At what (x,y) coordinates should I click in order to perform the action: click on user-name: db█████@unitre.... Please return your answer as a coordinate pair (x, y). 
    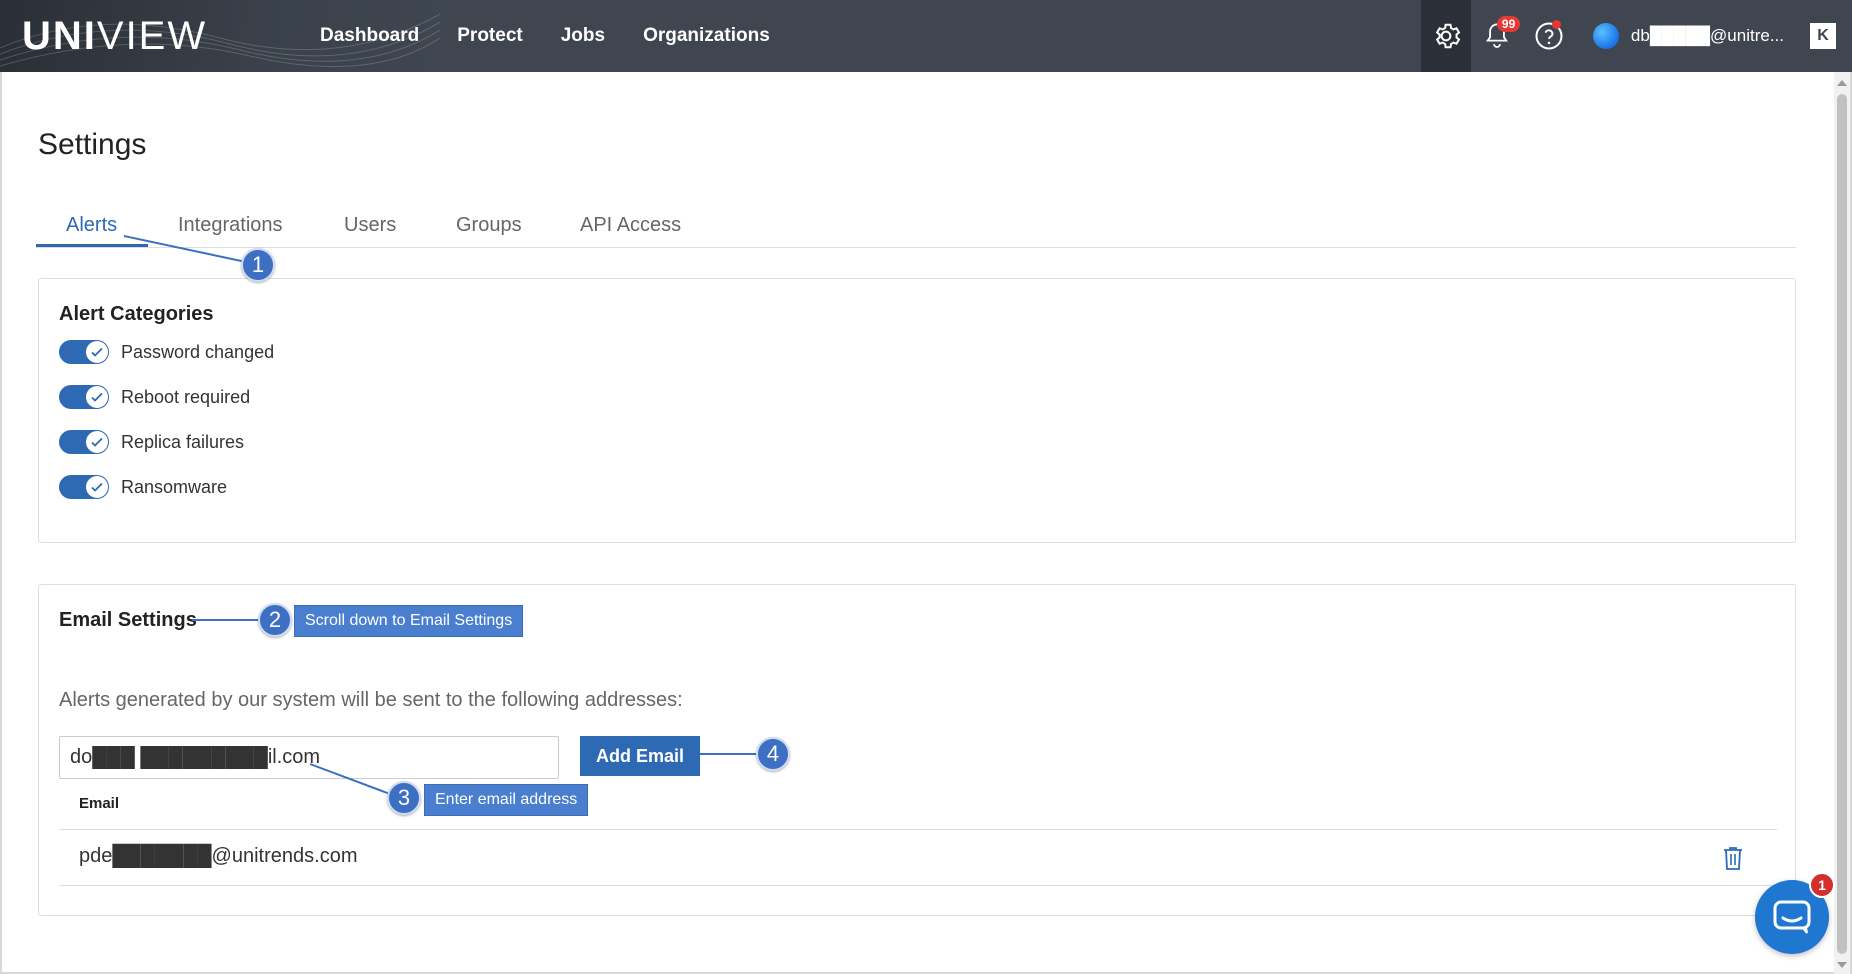
    Looking at the image, I should click on (1707, 35).